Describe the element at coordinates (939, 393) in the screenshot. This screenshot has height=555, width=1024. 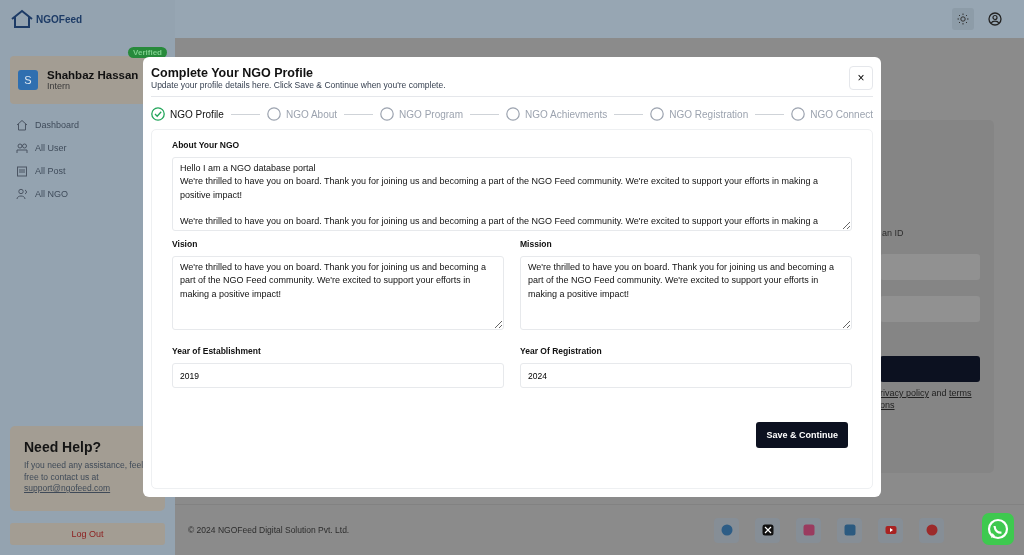
I see `consent-text: and` at that location.